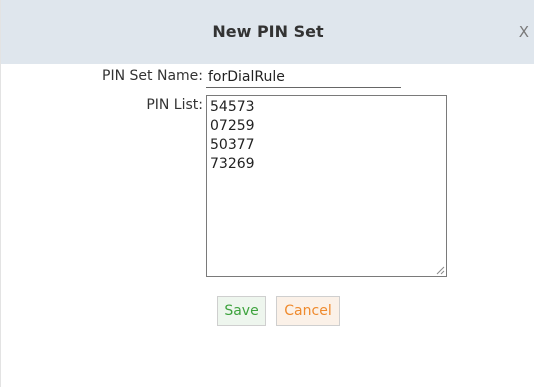 This screenshot has height=387, width=534. I want to click on save-button: Save, so click(241, 311).